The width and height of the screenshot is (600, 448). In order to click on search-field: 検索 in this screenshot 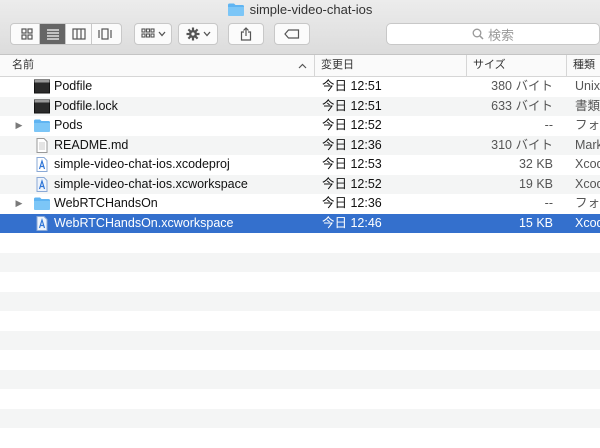, I will do `click(493, 34)`.